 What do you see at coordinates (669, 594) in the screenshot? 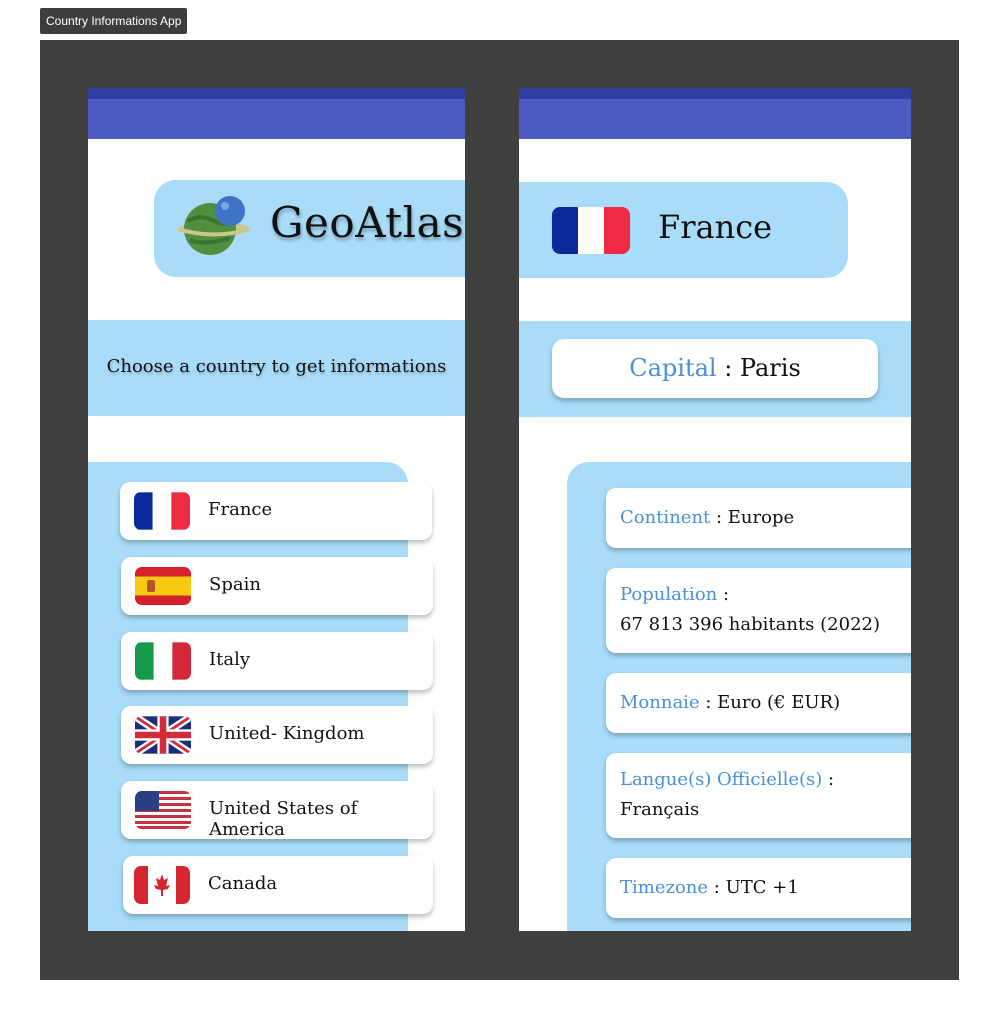
I see `population-label: Population` at bounding box center [669, 594].